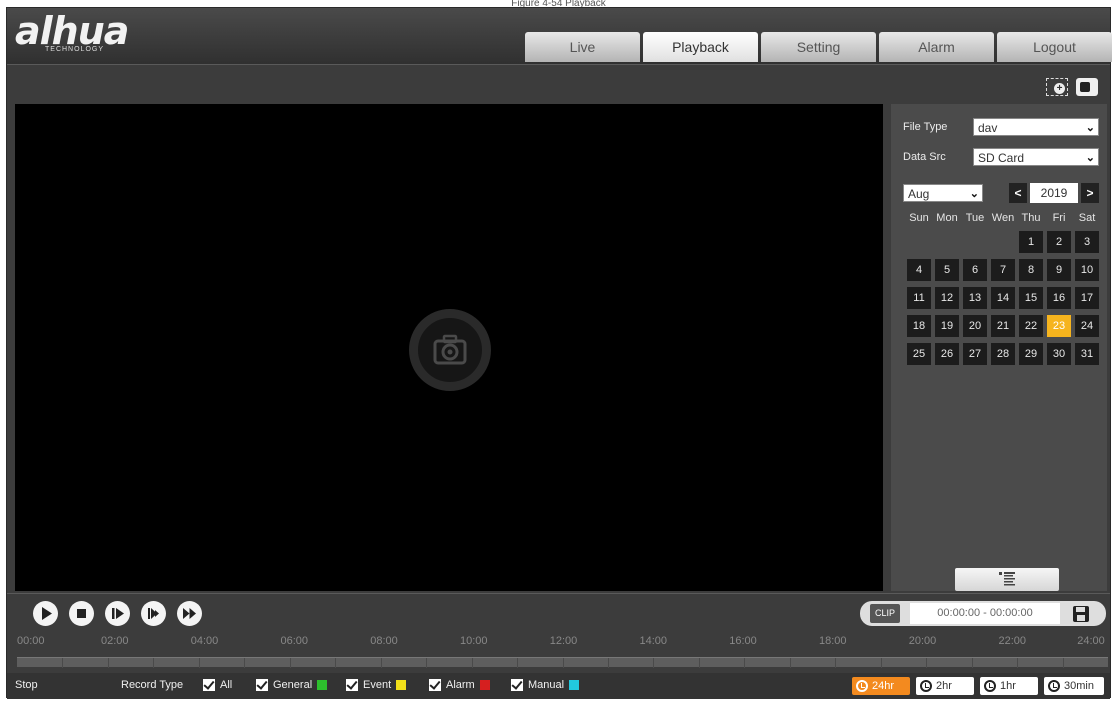 The width and height of the screenshot is (1117, 701). I want to click on calendar-day: 17, so click(1087, 298).